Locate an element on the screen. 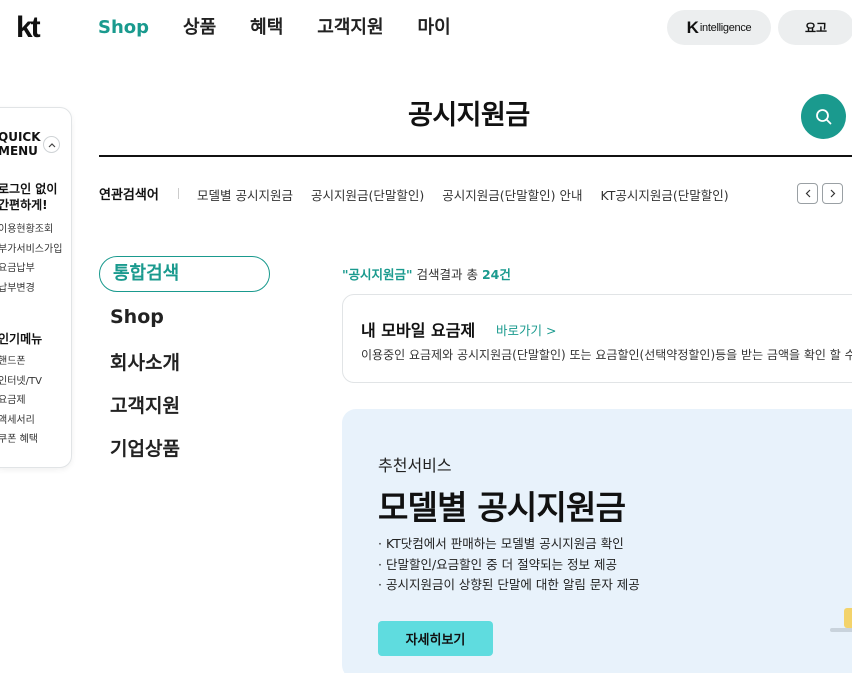 The height and width of the screenshot is (673, 852). global-header: kt Shop 상품 혜택 고객지원 마이 Kintelligence 요고 is located at coordinates (426, 28).